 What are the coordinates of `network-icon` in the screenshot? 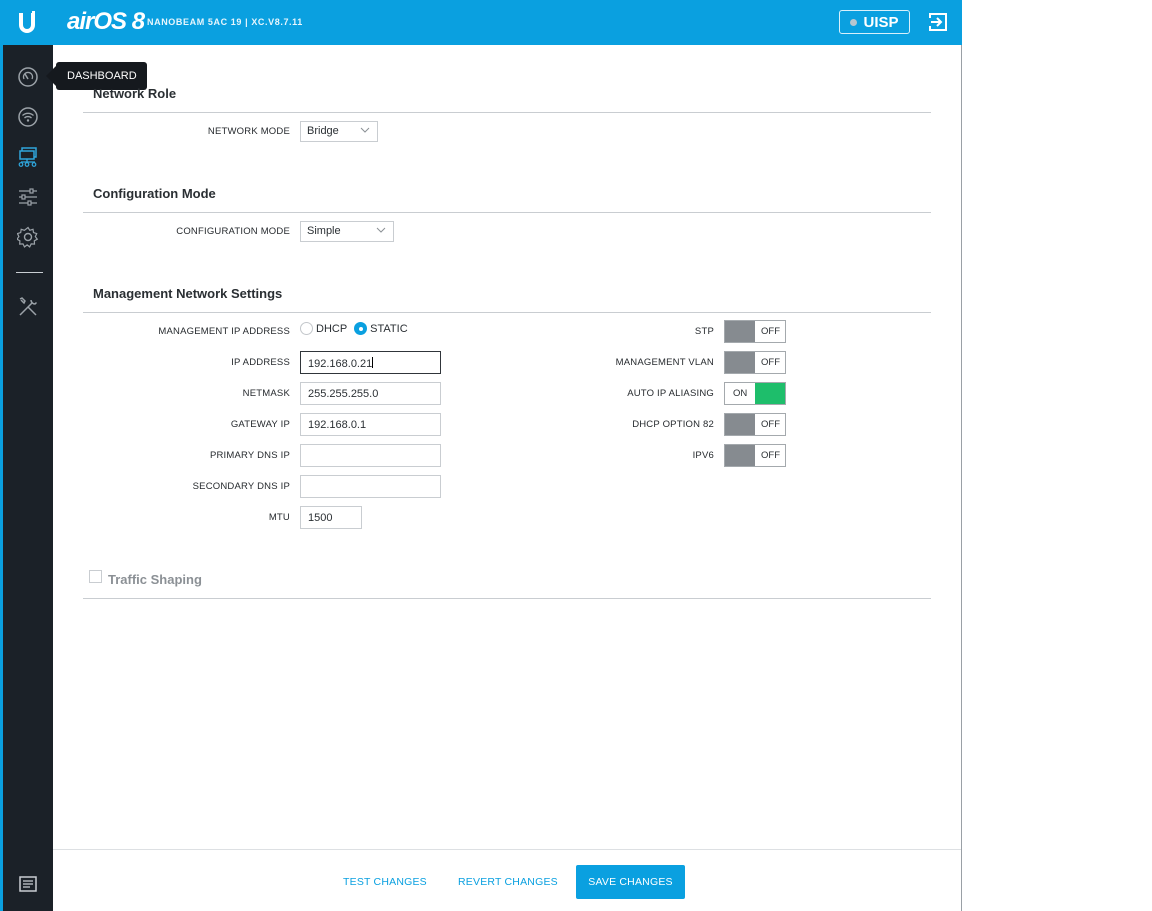 It's located at (28, 157).